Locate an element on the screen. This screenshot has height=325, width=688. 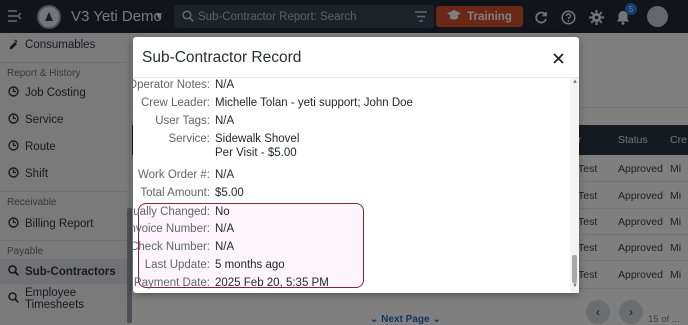
field-label: User Tags: is located at coordinates (182, 121).